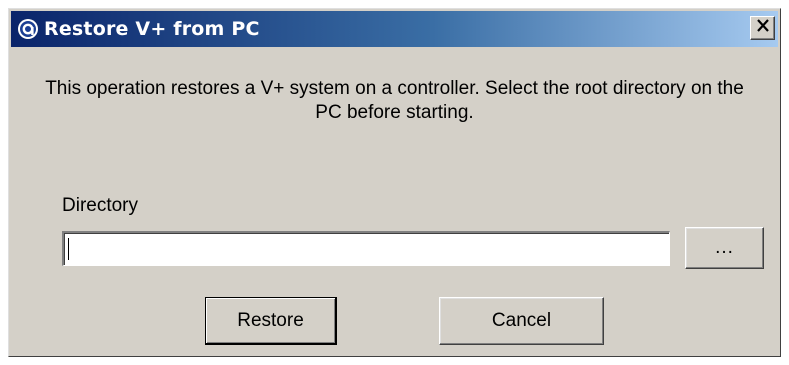  What do you see at coordinates (28, 29) in the screenshot?
I see `app-logo-icon` at bounding box center [28, 29].